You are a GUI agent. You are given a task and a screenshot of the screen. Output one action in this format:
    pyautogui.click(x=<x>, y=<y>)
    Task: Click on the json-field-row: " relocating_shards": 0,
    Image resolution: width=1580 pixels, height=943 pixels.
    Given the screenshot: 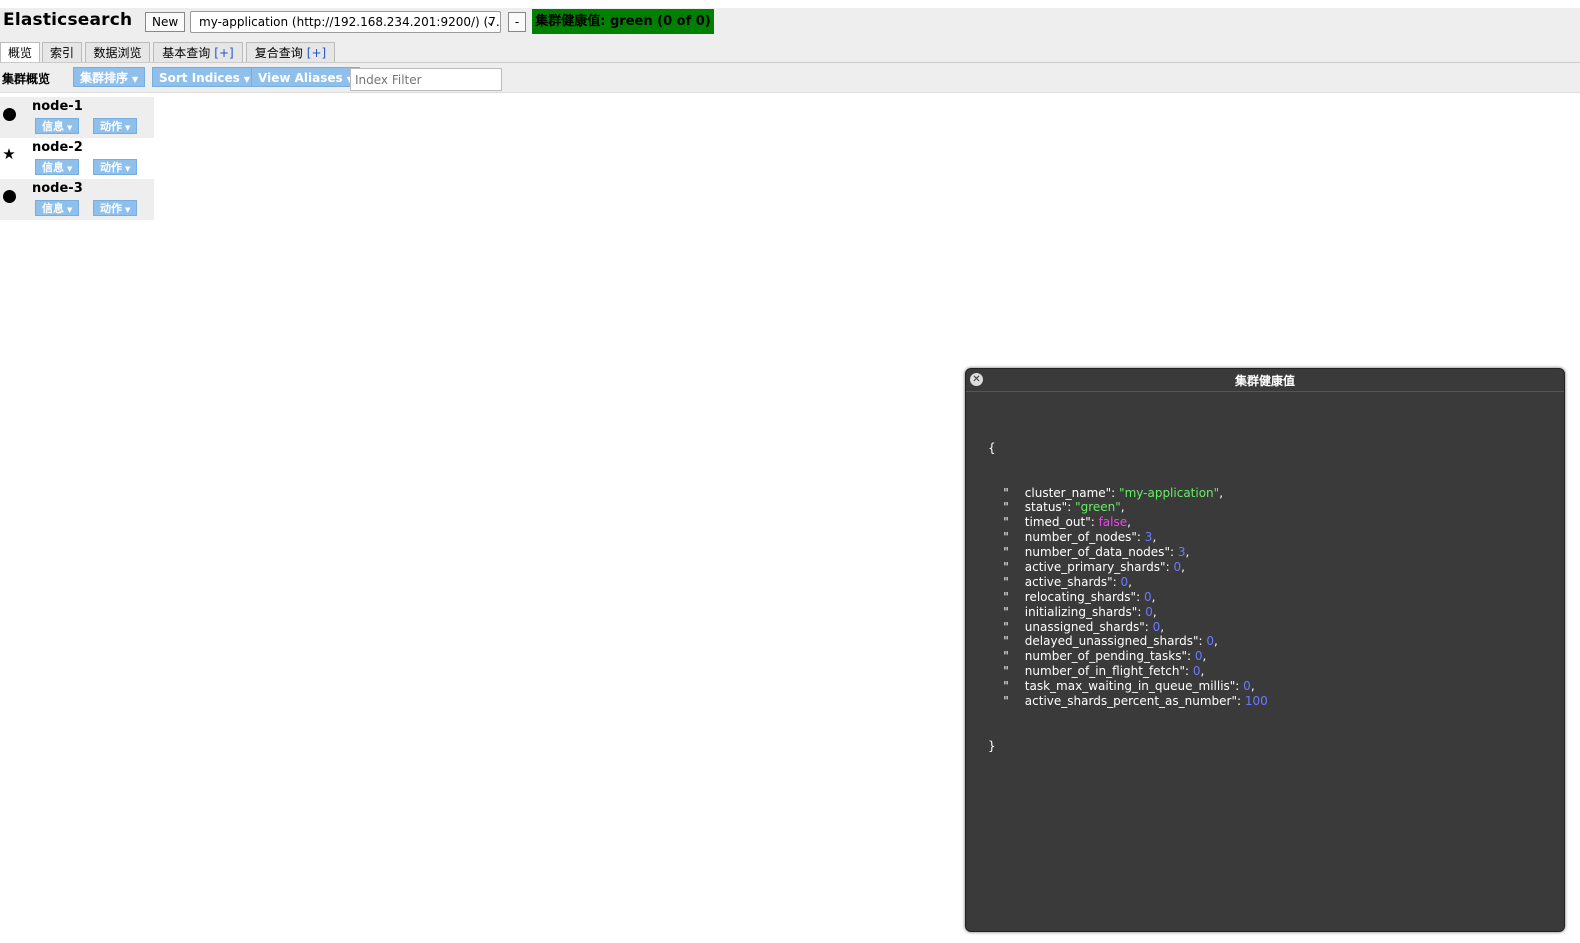 What is the action you would take?
    pyautogui.click(x=1079, y=596)
    